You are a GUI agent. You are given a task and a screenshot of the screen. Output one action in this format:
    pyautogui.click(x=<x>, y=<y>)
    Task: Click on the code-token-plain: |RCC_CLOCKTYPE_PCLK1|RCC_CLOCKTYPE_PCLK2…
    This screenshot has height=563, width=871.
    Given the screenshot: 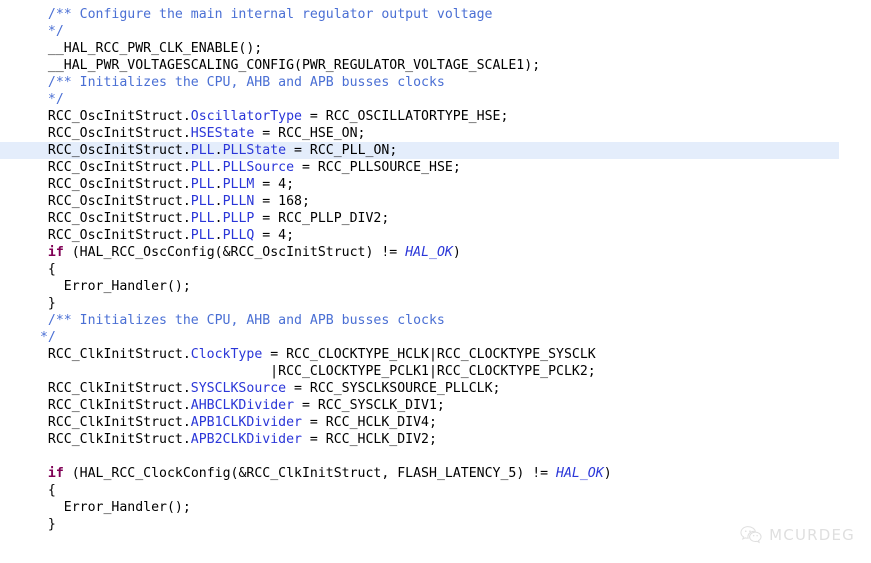 What is the action you would take?
    pyautogui.click(x=314, y=371)
    